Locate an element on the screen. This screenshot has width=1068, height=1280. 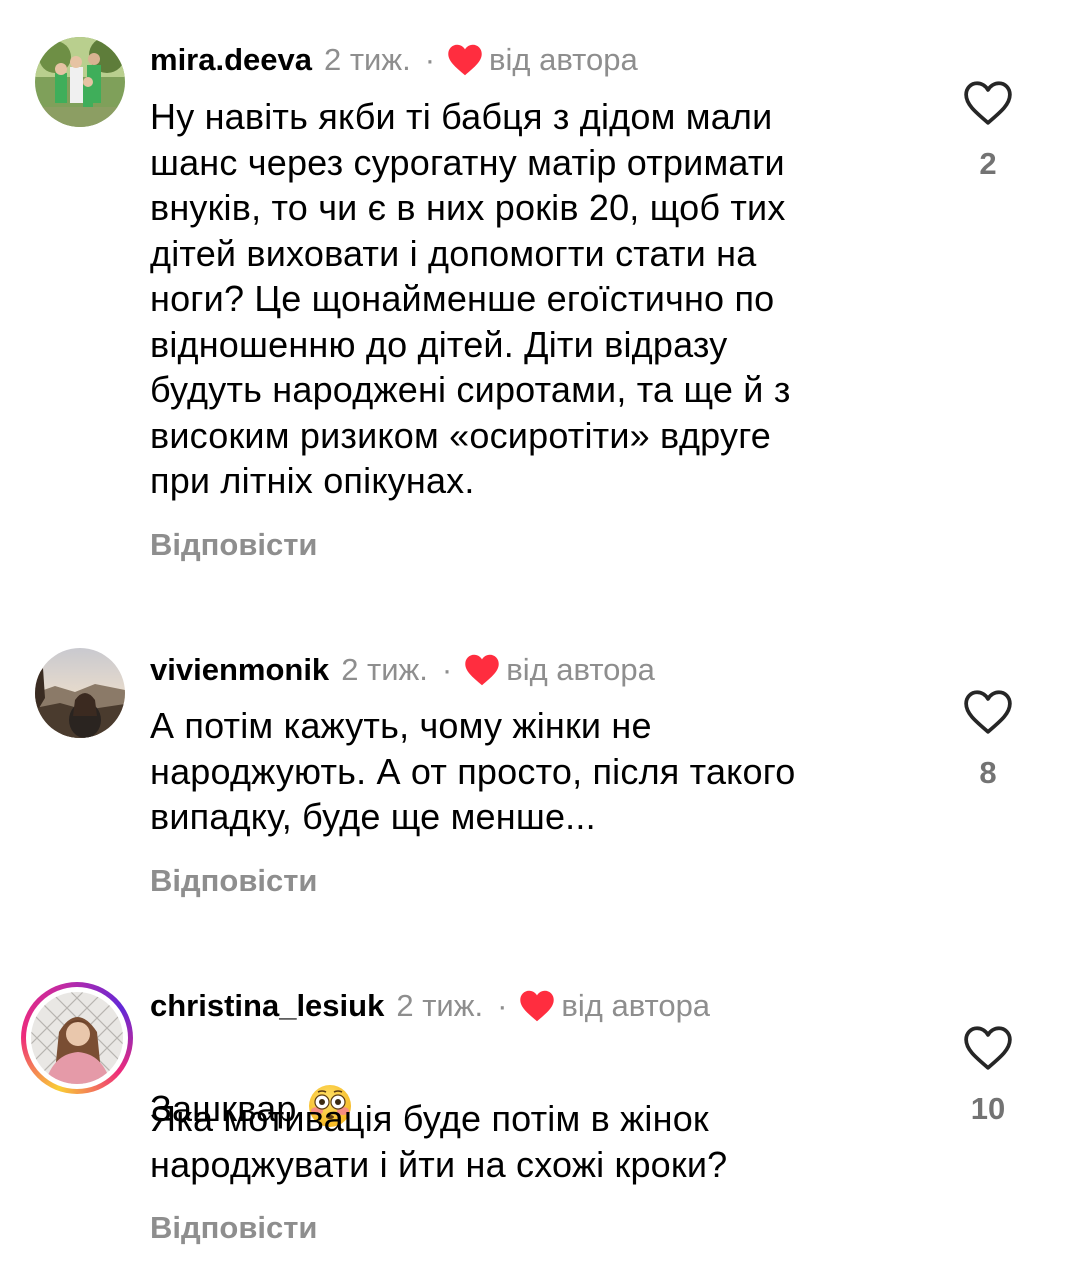
like-control: 8 is located at coordinates (988, 741).